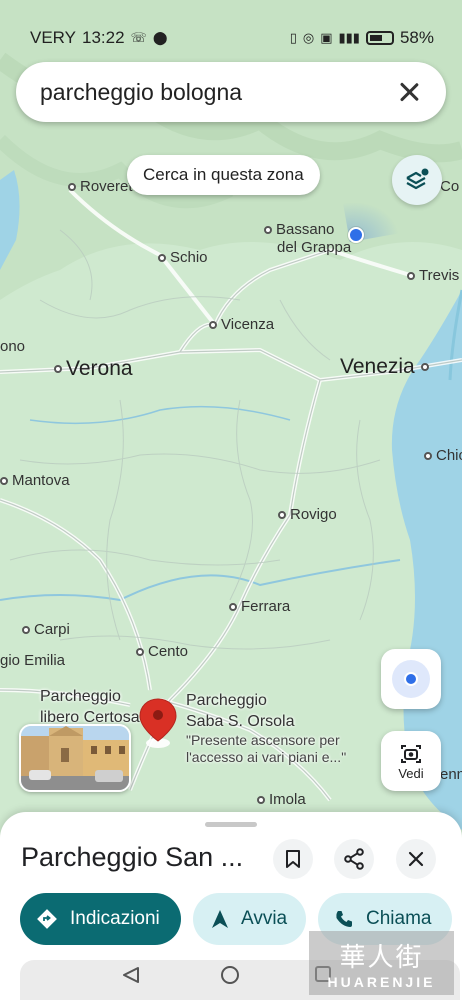  What do you see at coordinates (326, 37) in the screenshot?
I see `hd-icon: ▣` at bounding box center [326, 37].